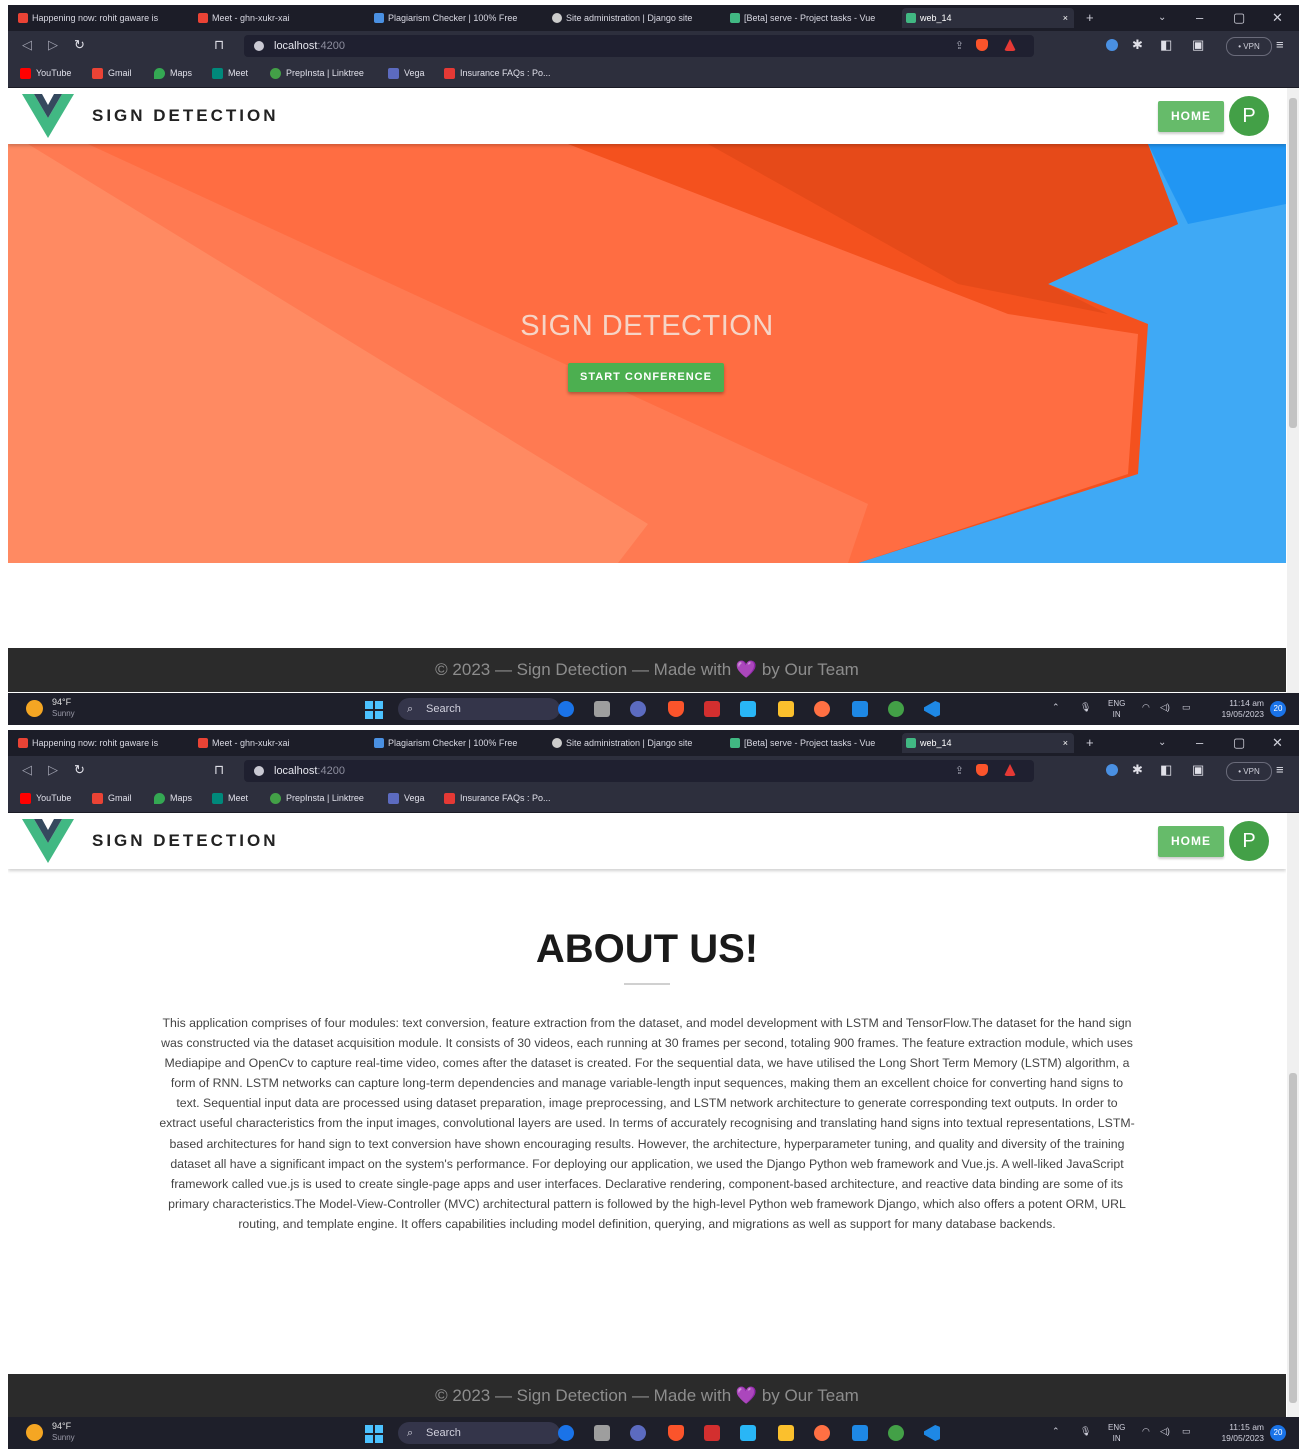 The image size is (1304, 1449). I want to click on clock: 11:15 am 19/05/2023, so click(1236, 1433).